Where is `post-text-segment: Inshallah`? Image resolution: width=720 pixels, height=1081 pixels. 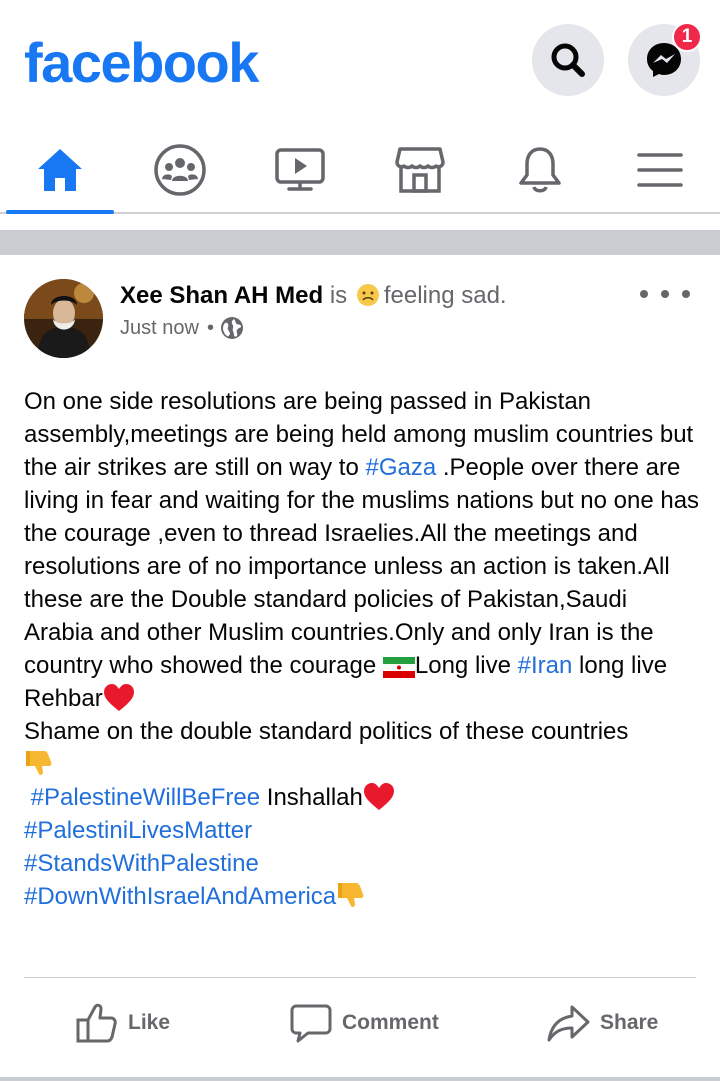 post-text-segment: Inshallah is located at coordinates (311, 797).